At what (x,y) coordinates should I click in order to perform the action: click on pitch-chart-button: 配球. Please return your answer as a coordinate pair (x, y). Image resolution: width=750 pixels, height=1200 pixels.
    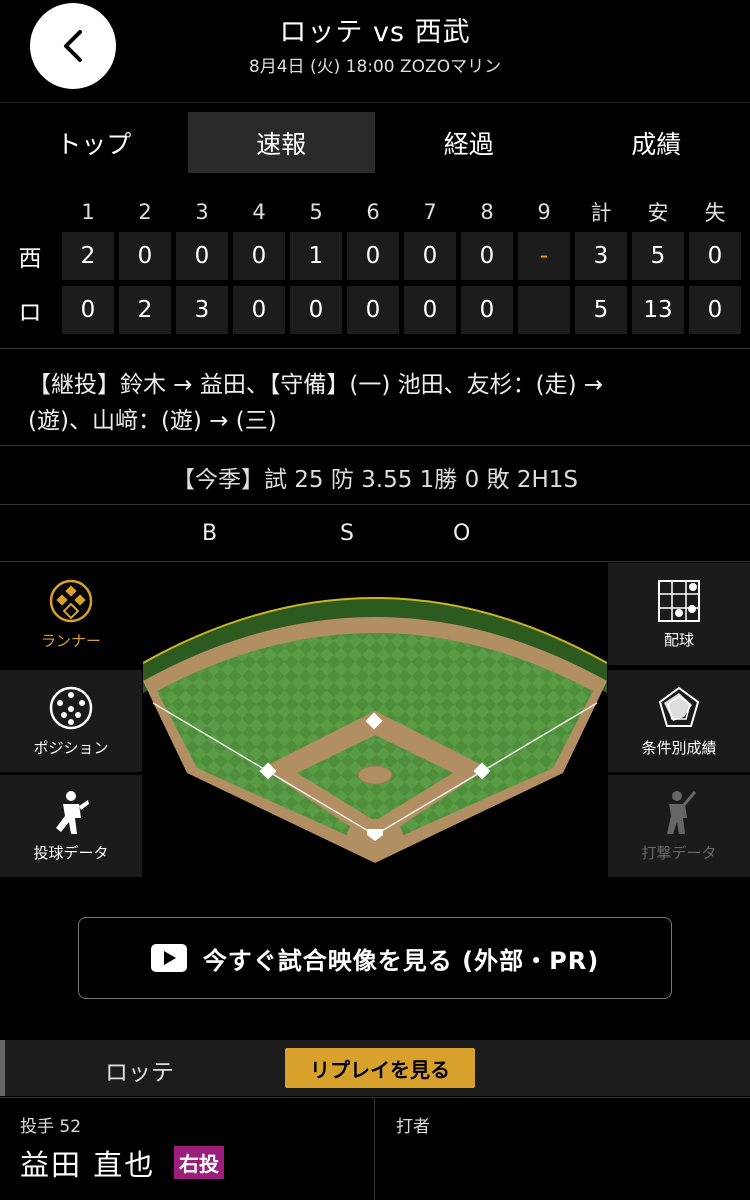
    Looking at the image, I should click on (679, 614).